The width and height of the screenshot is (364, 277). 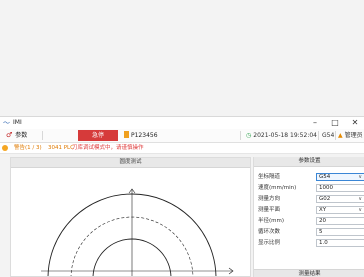 What do you see at coordinates (269, 199) in the screenshot?
I see `param-label: 测量方向` at bounding box center [269, 199].